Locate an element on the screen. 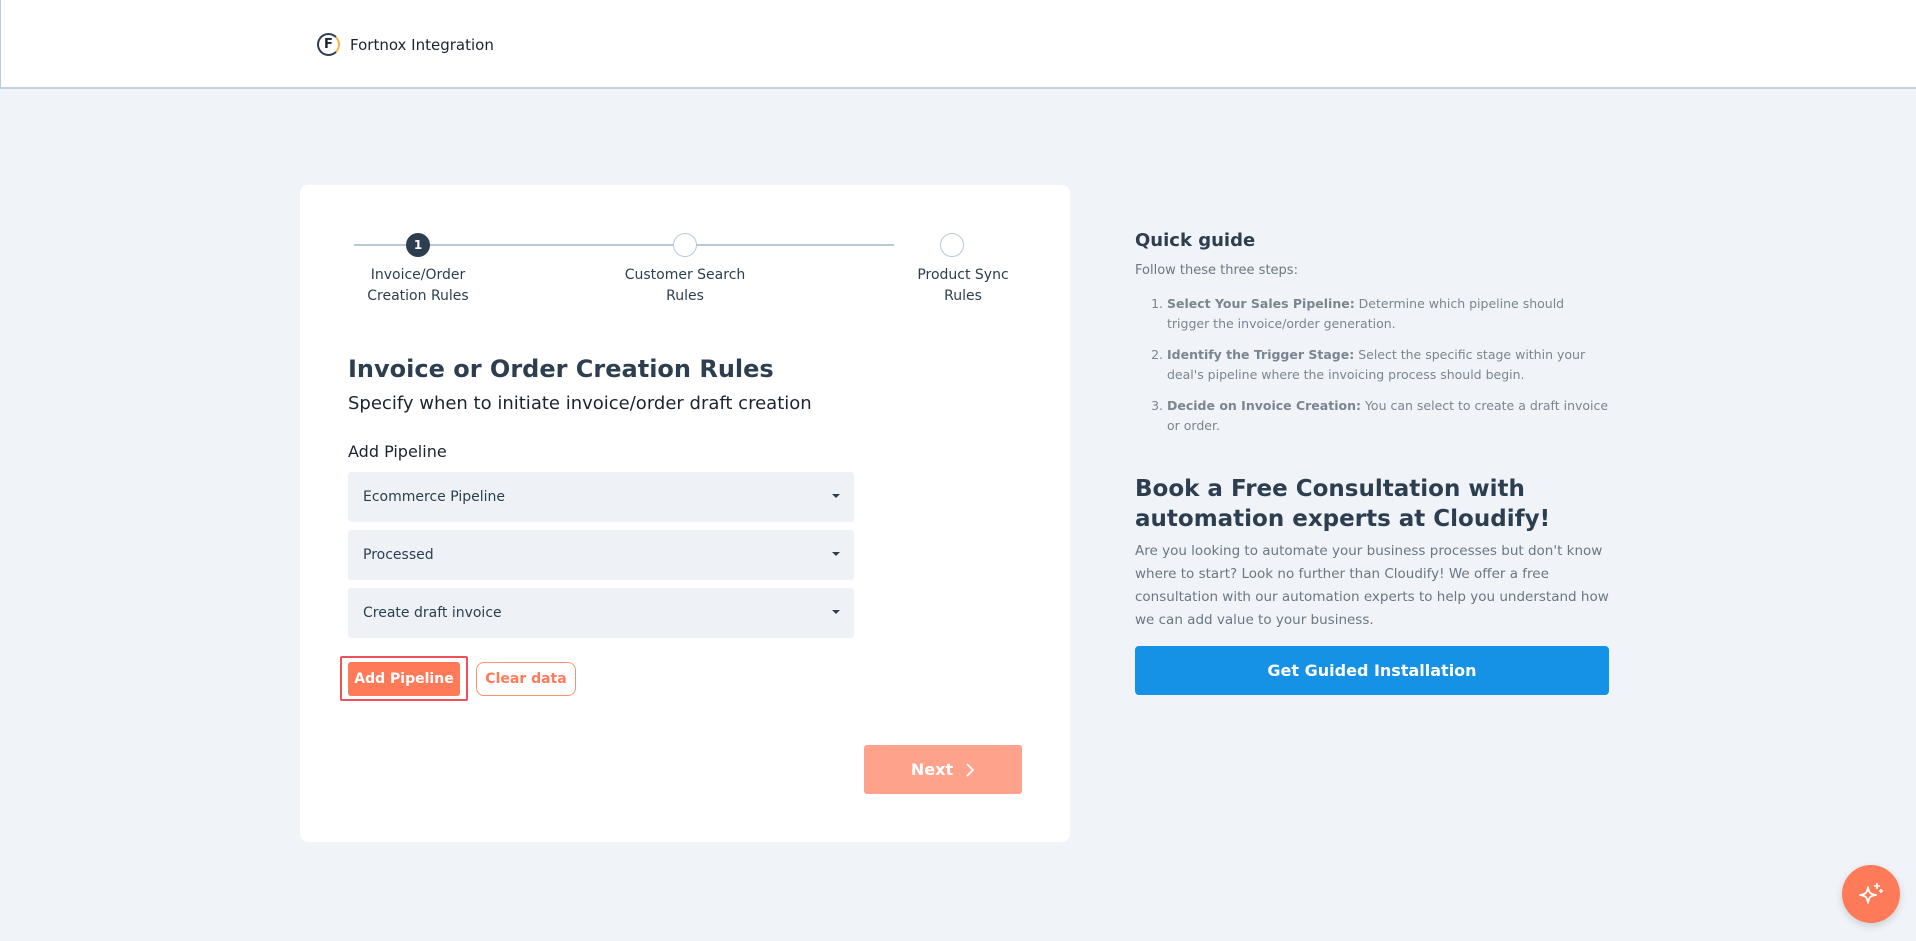 The width and height of the screenshot is (1916, 941). brand: F Fortnox Integration is located at coordinates (405, 44).